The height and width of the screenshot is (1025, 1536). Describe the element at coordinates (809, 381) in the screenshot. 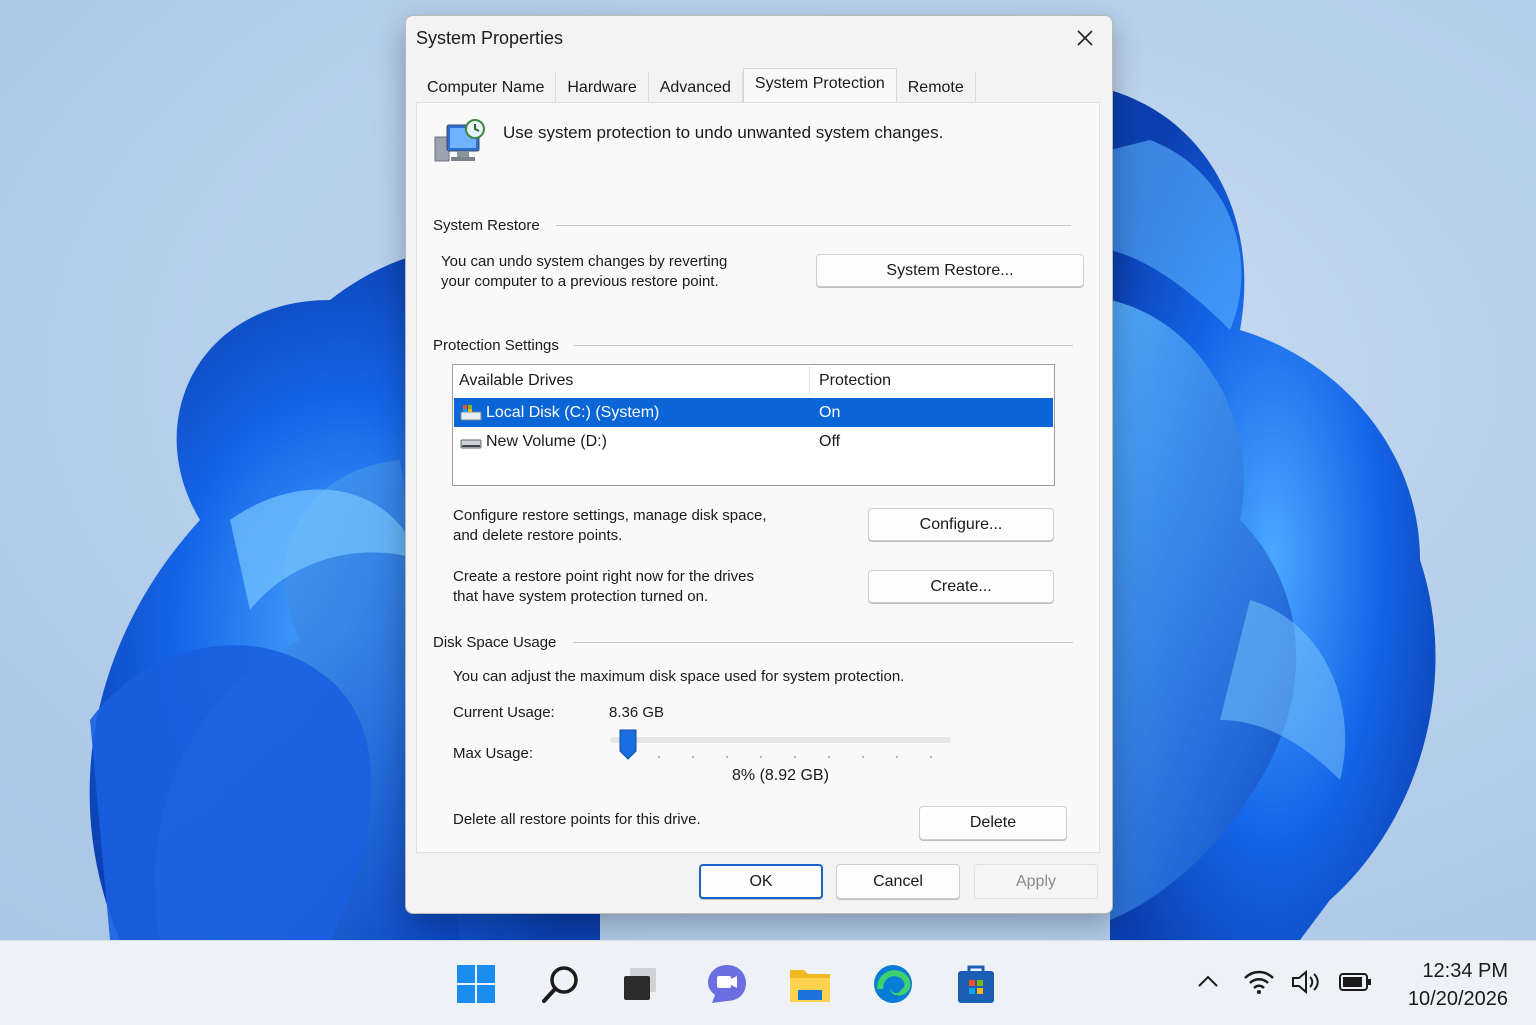

I see `column-separator` at that location.